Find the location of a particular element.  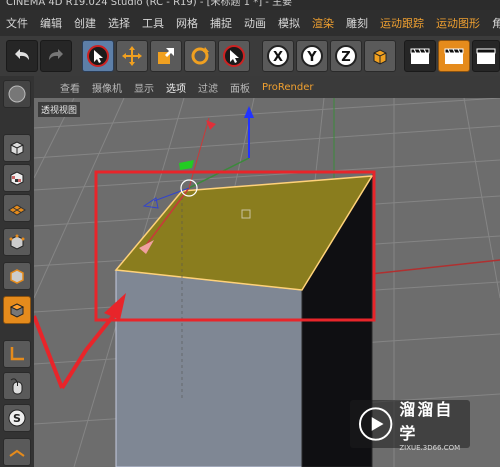

axis-mode-button is located at coordinates (17, 354).